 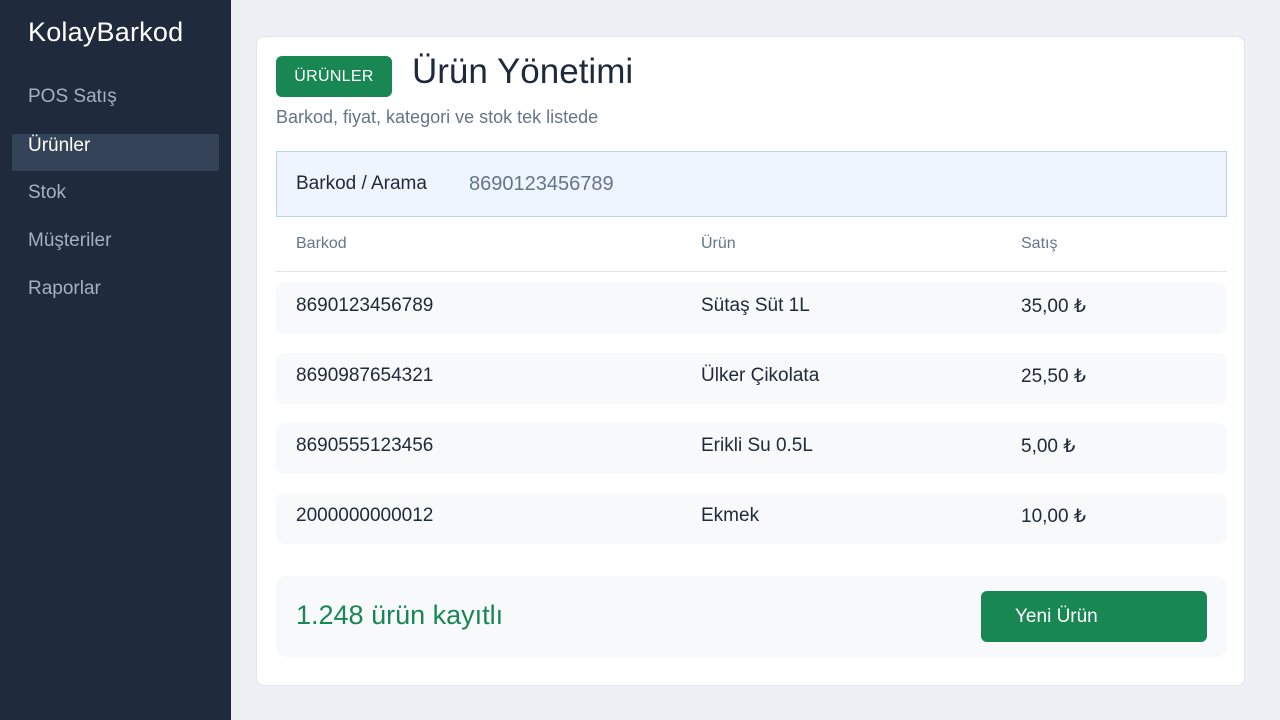 I want to click on table-row: 2000000000012 Ekmek 10,00 ₺, so click(x=751, y=518).